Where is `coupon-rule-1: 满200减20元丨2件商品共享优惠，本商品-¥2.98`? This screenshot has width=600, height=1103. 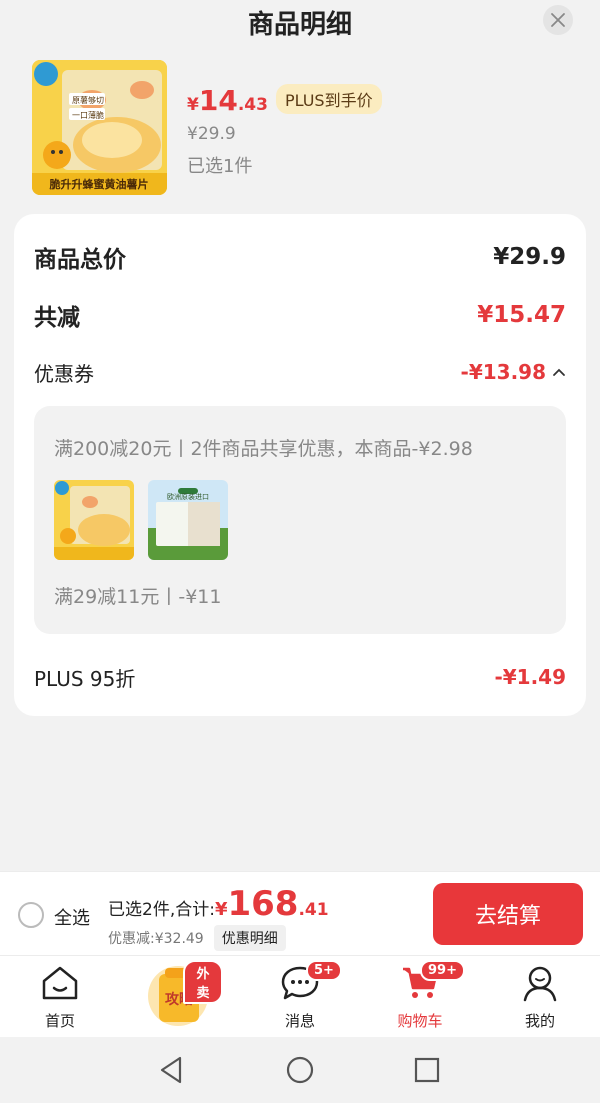
coupon-rule-1: 满200减20元丨2件商品共享优惠，本商品-¥2.98 is located at coordinates (263, 449).